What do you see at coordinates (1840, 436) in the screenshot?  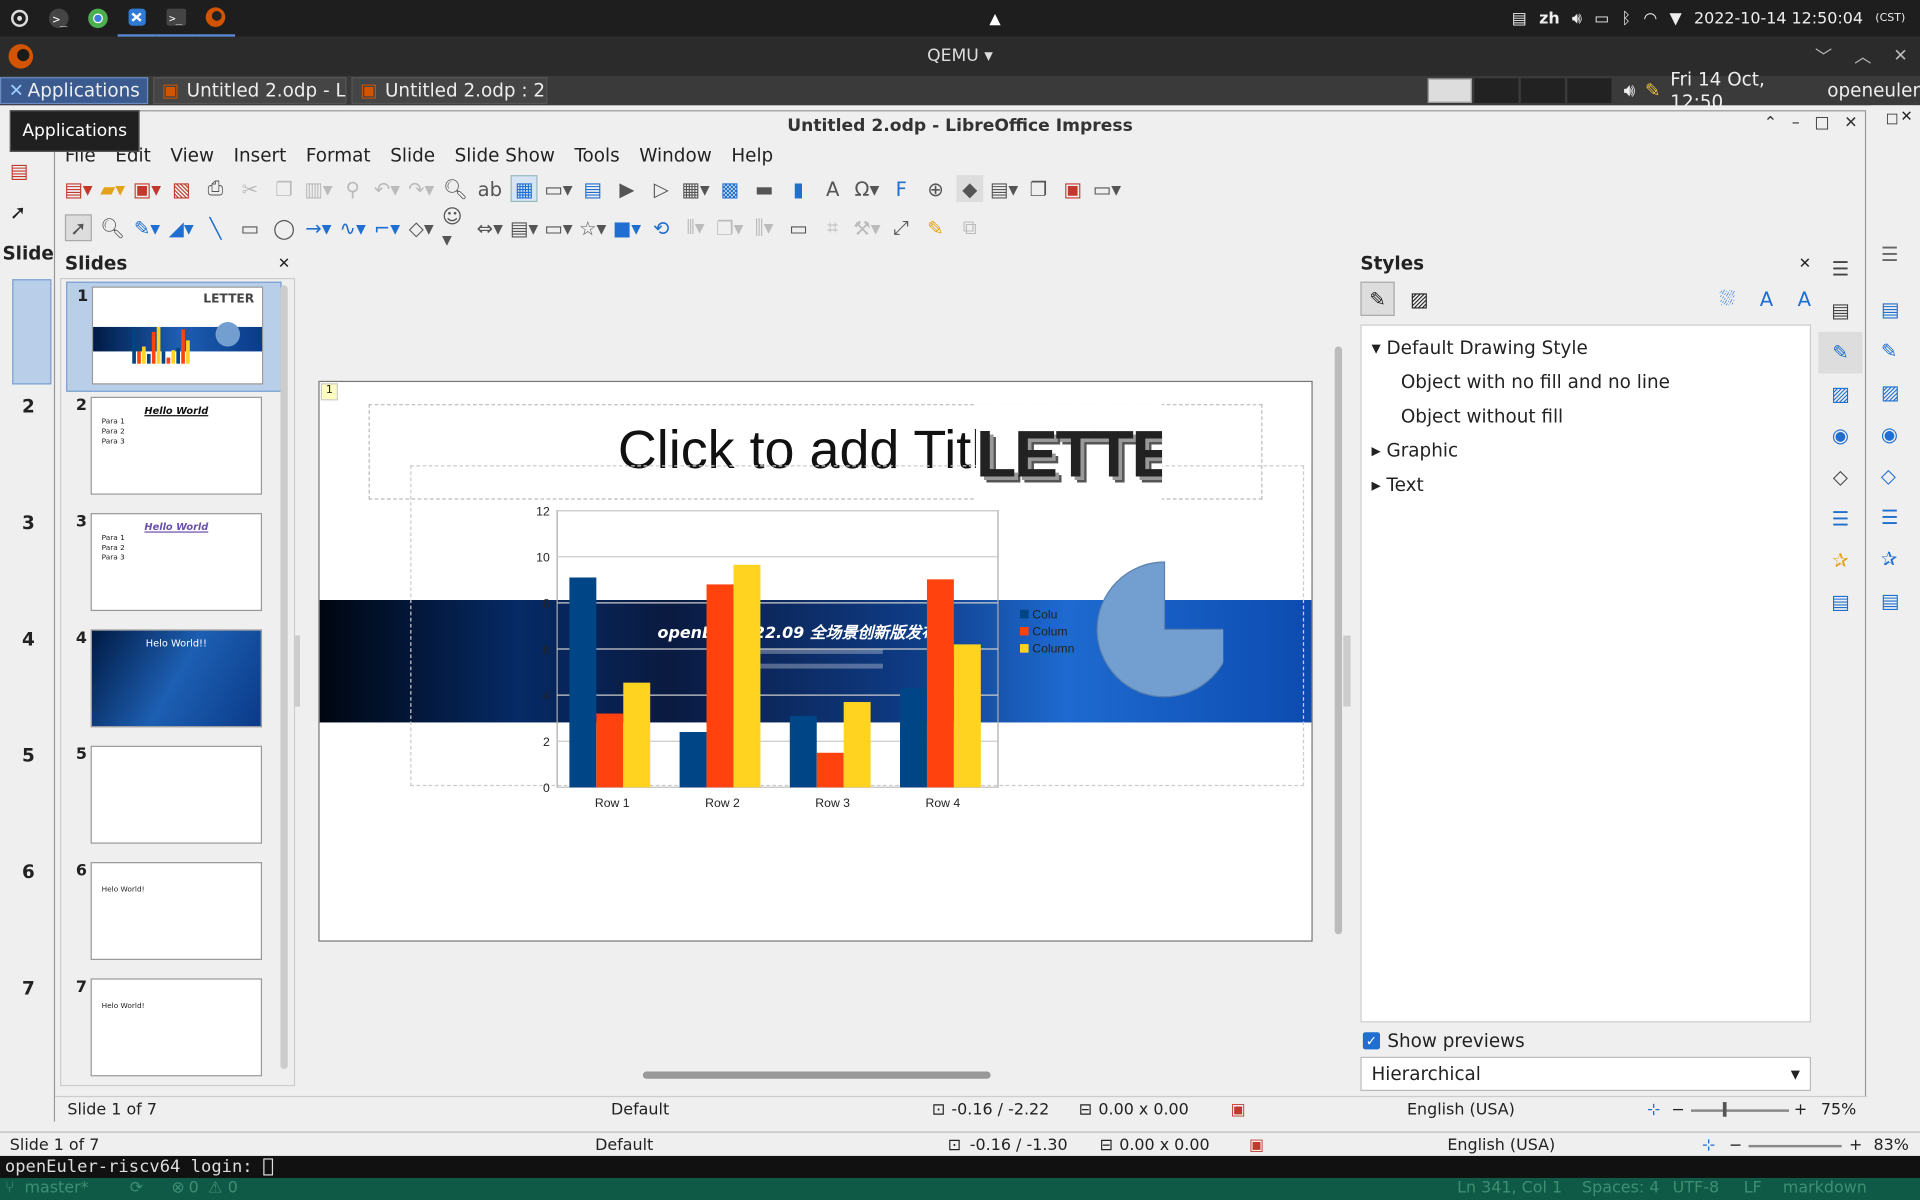 I see `navigator-tab-icon: ◉` at bounding box center [1840, 436].